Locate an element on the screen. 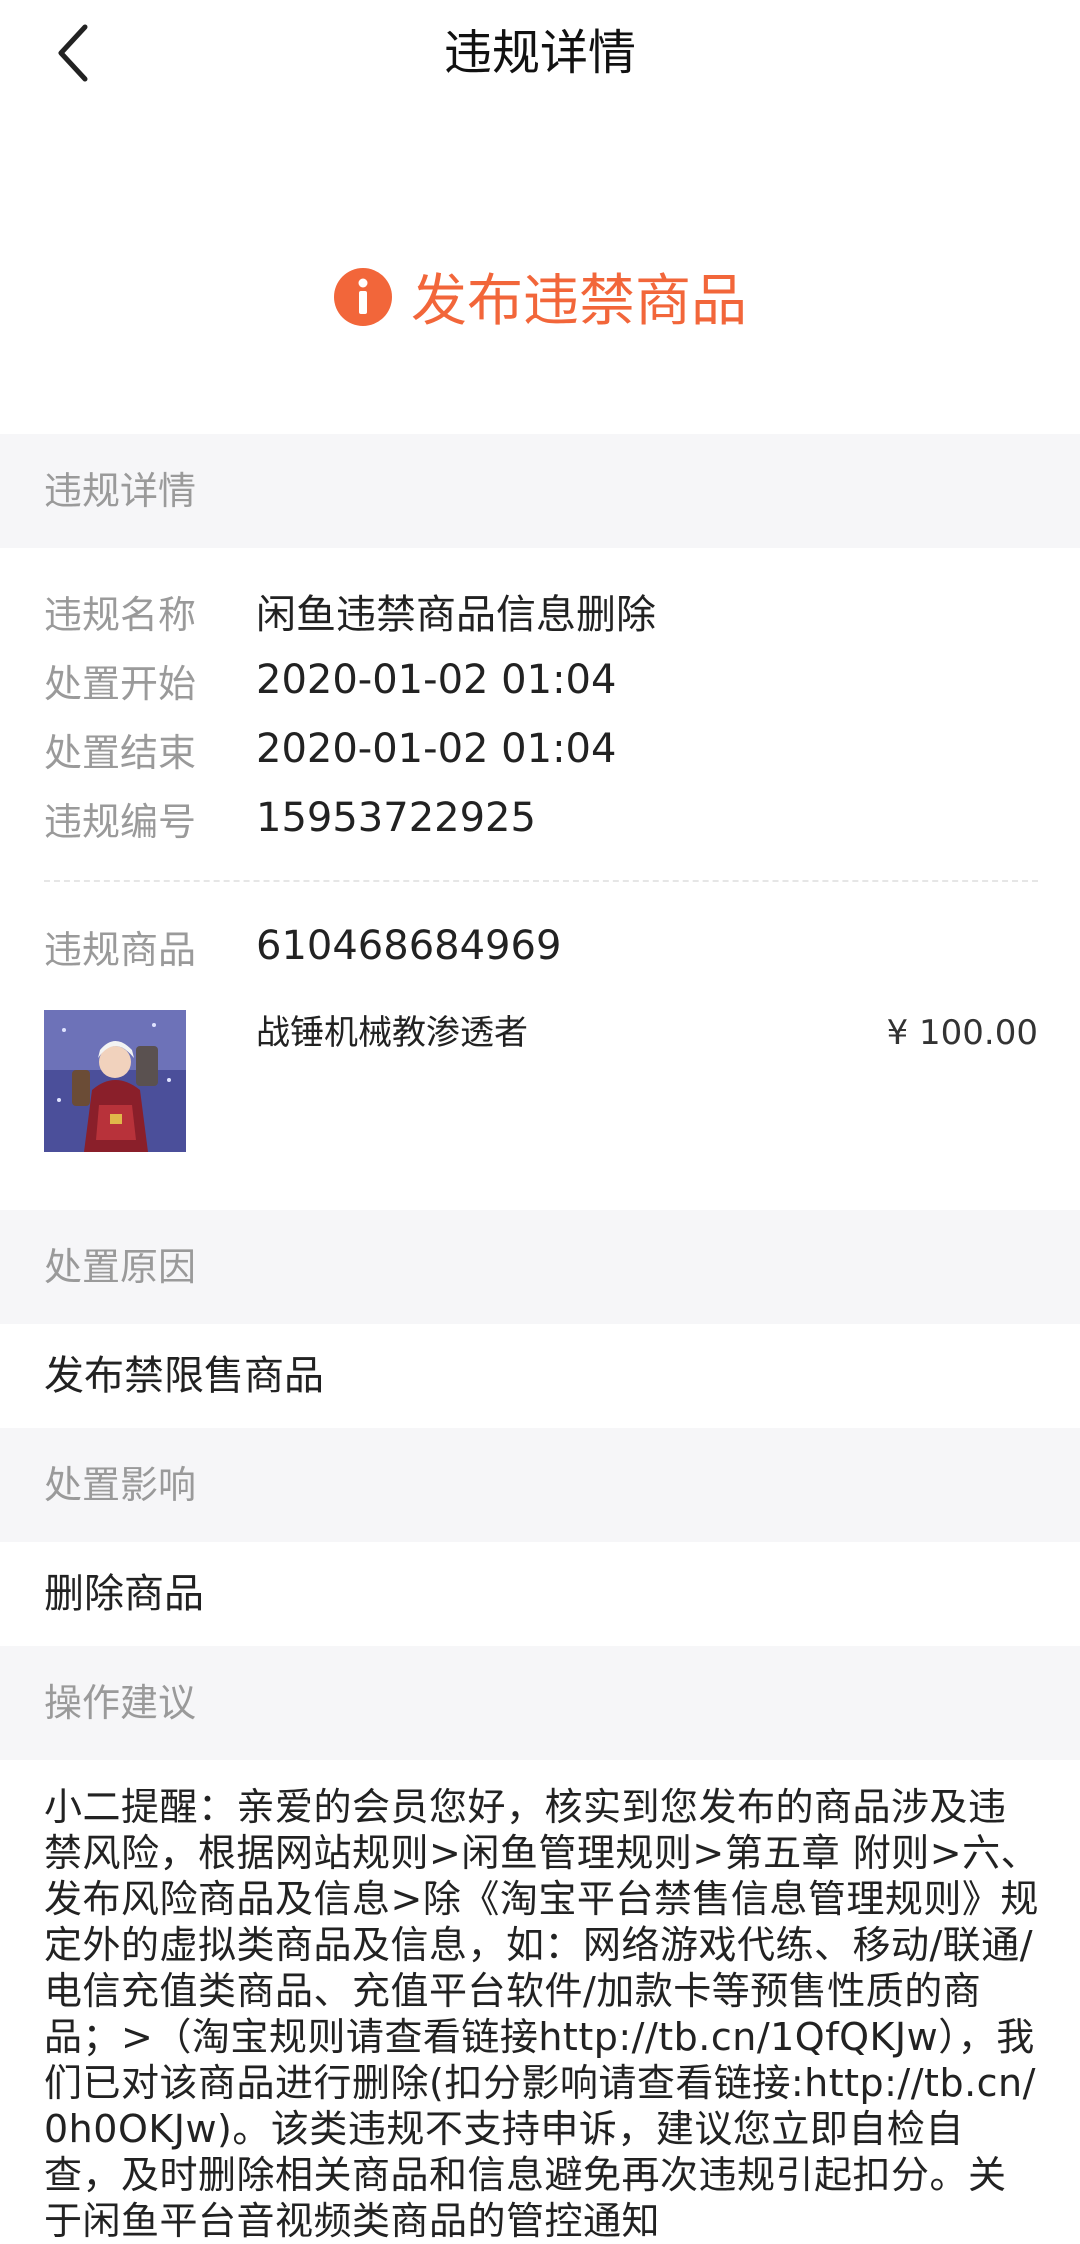 This screenshot has height=2244, width=1080. navigation-bar: 违规详情 is located at coordinates (540, 55).